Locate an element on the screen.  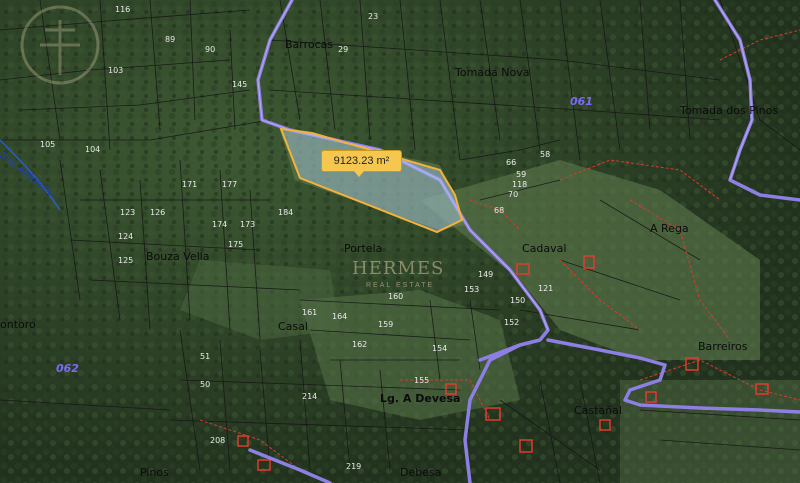
field-area is located at coordinates (710, 431).